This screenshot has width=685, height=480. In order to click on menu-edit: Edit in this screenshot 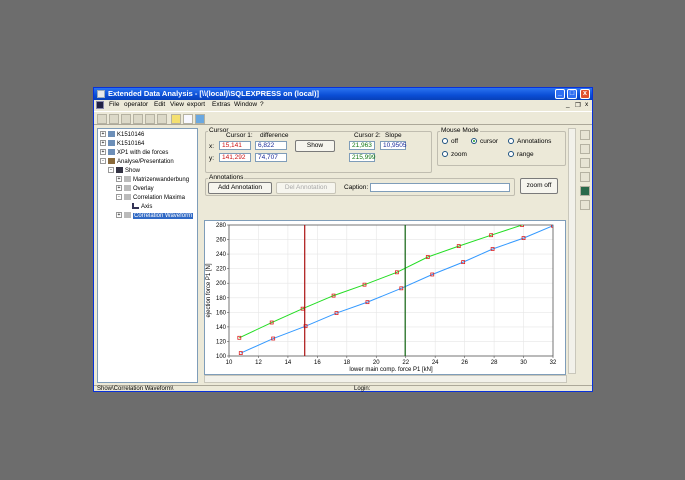, I will do `click(159, 104)`.